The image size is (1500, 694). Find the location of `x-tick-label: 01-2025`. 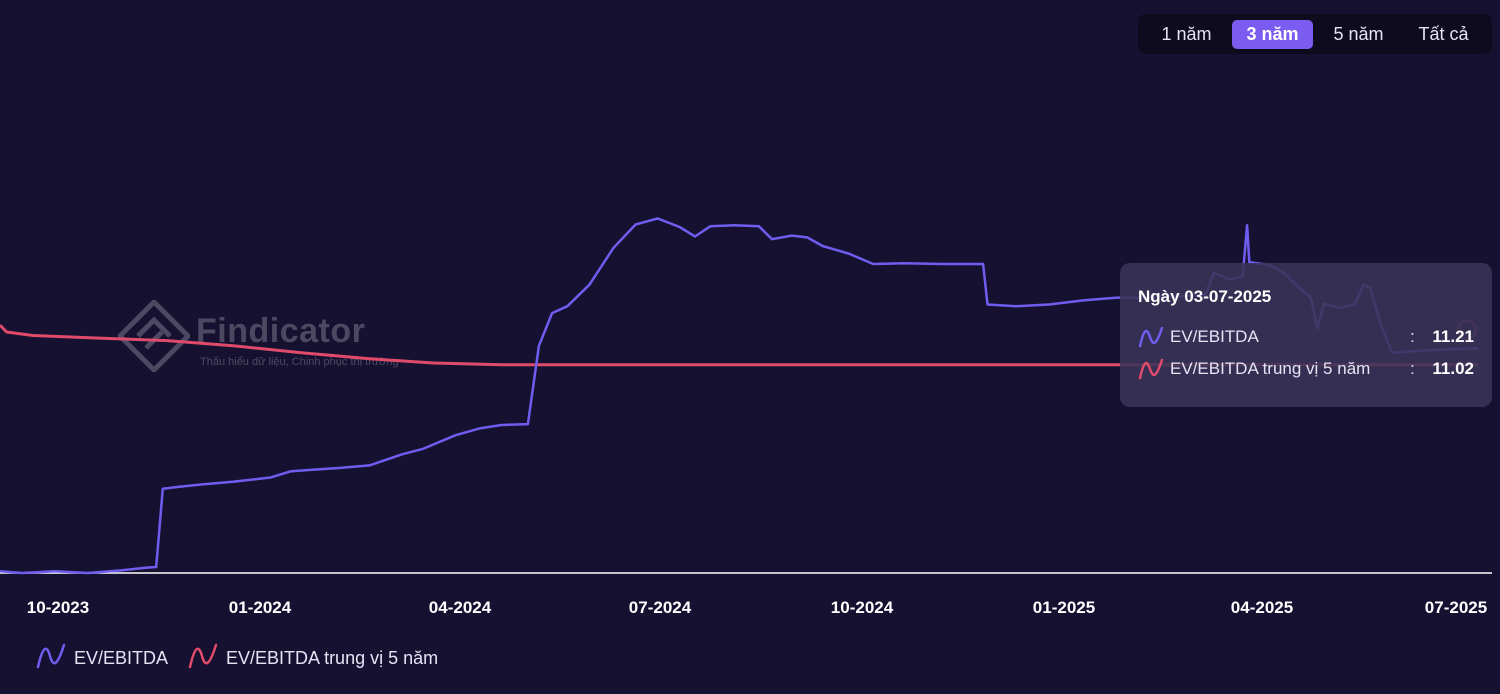

x-tick-label: 01-2025 is located at coordinates (1064, 607).